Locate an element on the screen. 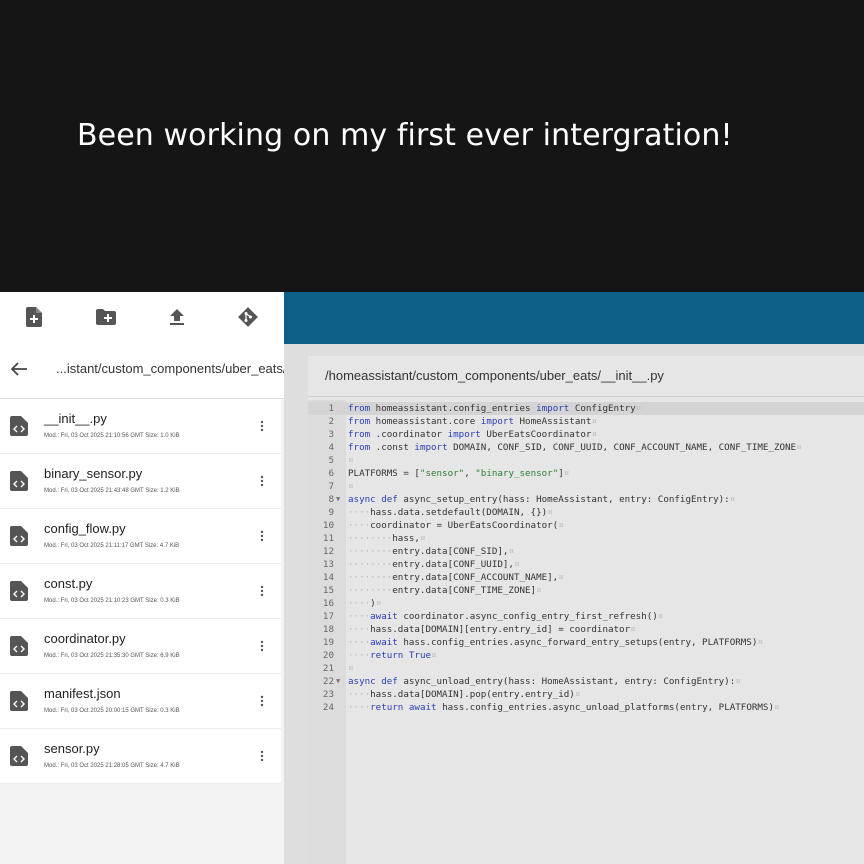  code-line: 16 ····)¤ is located at coordinates (586, 603).